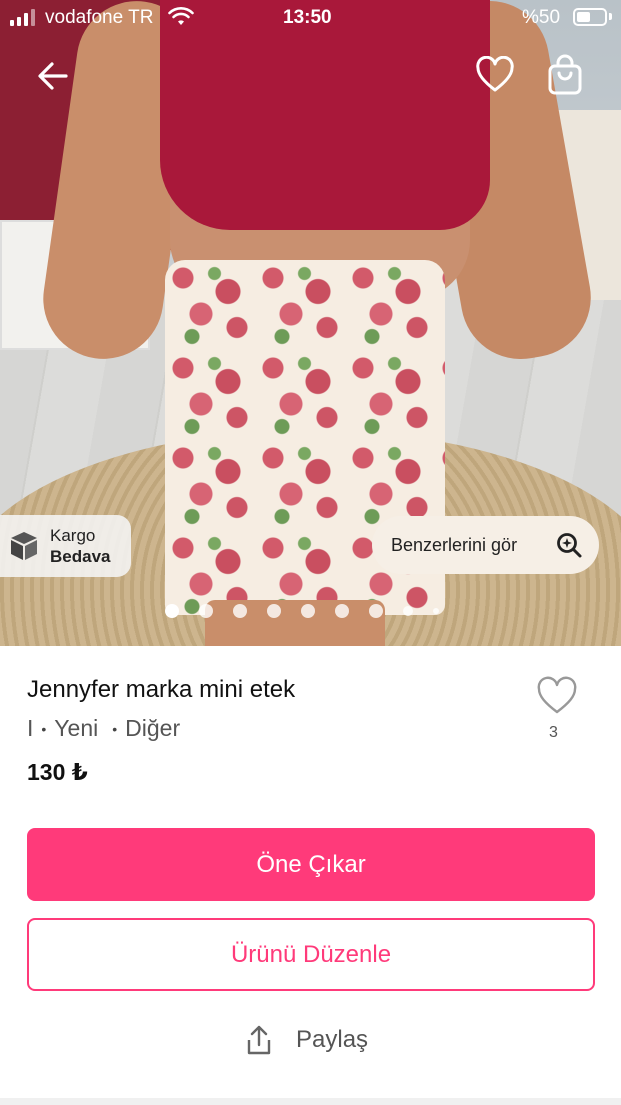 The height and width of the screenshot is (1105, 621). Describe the element at coordinates (557, 696) in the screenshot. I see `like-heart-icon` at that location.